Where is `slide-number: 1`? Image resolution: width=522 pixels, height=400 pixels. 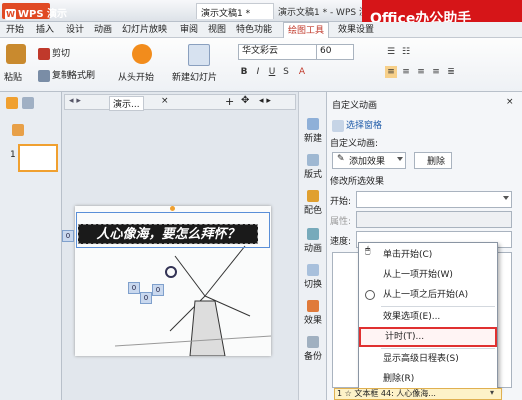
slide-number: 1 is located at coordinates (13, 155).